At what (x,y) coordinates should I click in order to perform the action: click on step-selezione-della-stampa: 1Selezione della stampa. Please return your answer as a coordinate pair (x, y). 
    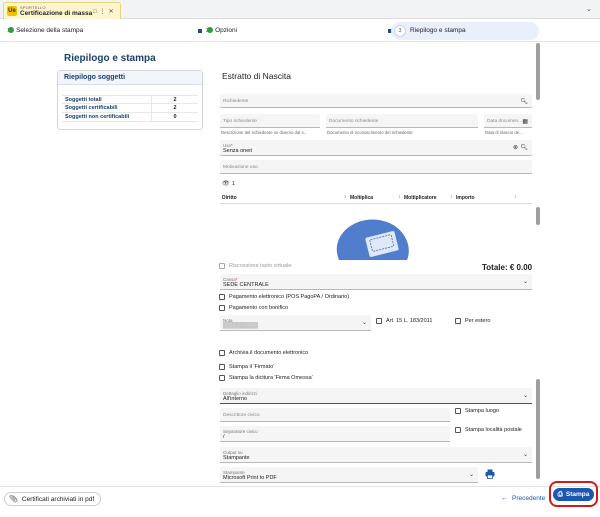
    Looking at the image, I should click on (45, 30).